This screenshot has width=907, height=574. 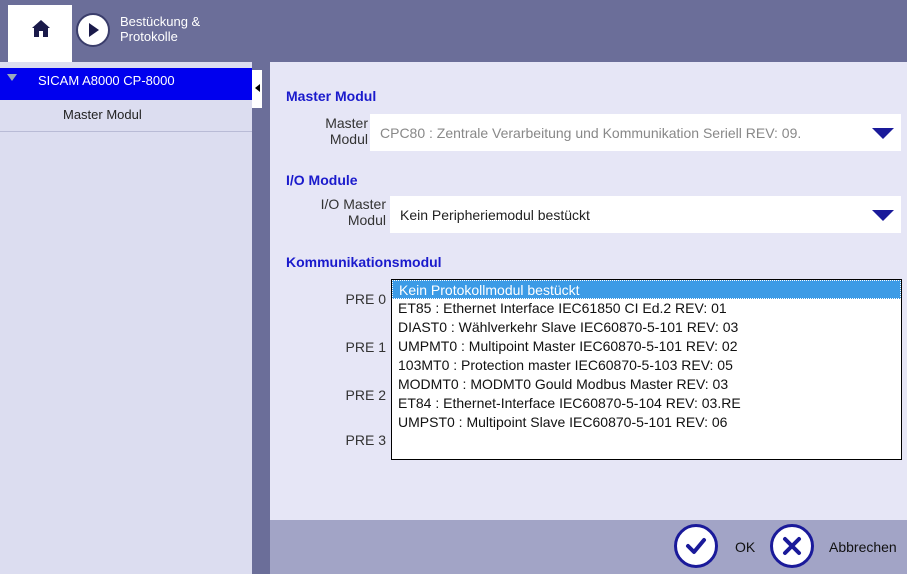 I want to click on section-title-master: Master Modul, so click(x=331, y=96).